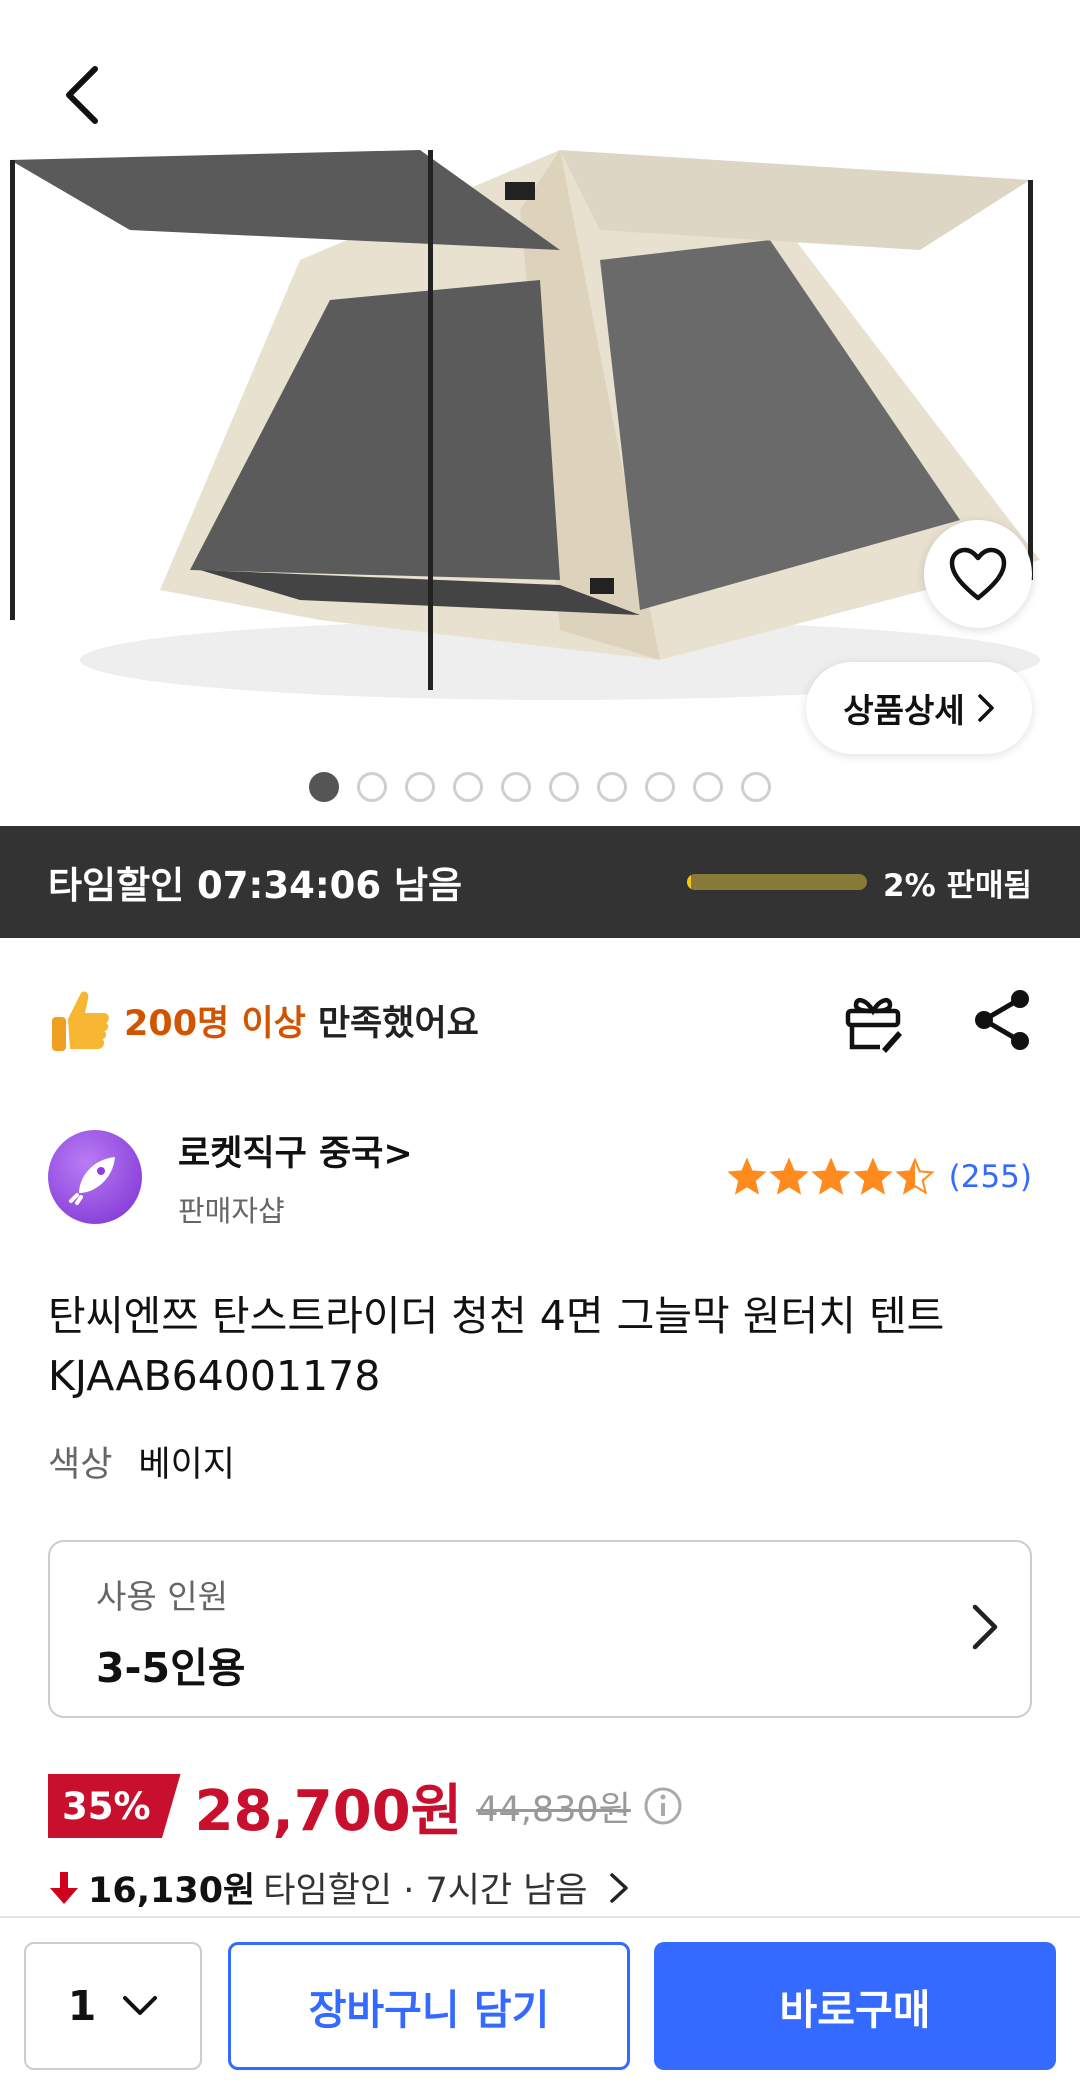 Image resolution: width=1080 pixels, height=2094 pixels. What do you see at coordinates (328, 1811) in the screenshot?
I see `sale-price: 28,700원` at bounding box center [328, 1811].